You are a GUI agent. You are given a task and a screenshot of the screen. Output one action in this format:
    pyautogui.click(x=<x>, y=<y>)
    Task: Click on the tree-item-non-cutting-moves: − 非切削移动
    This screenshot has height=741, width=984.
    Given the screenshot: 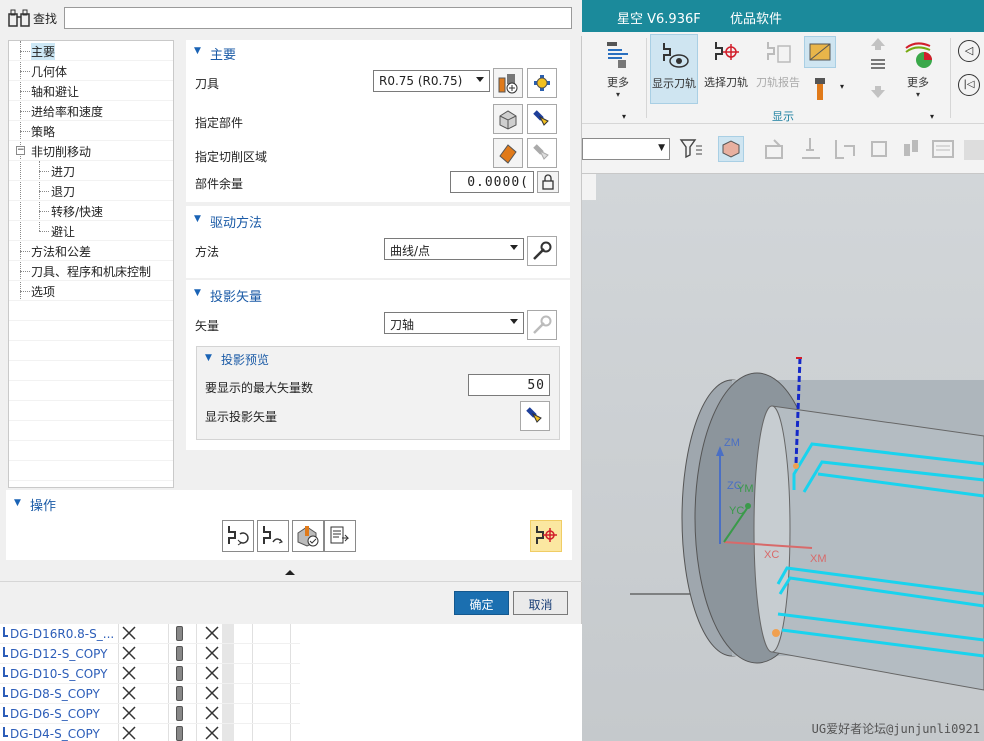 What is the action you would take?
    pyautogui.click(x=91, y=151)
    